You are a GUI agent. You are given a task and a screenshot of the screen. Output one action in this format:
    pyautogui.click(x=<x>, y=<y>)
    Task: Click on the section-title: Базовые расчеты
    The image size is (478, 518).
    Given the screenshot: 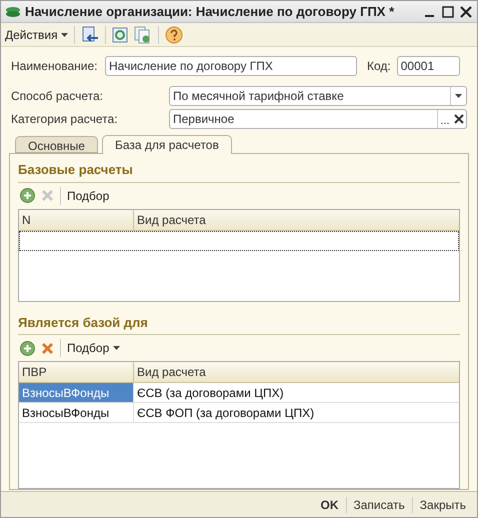 What is the action you would take?
    pyautogui.click(x=239, y=168)
    